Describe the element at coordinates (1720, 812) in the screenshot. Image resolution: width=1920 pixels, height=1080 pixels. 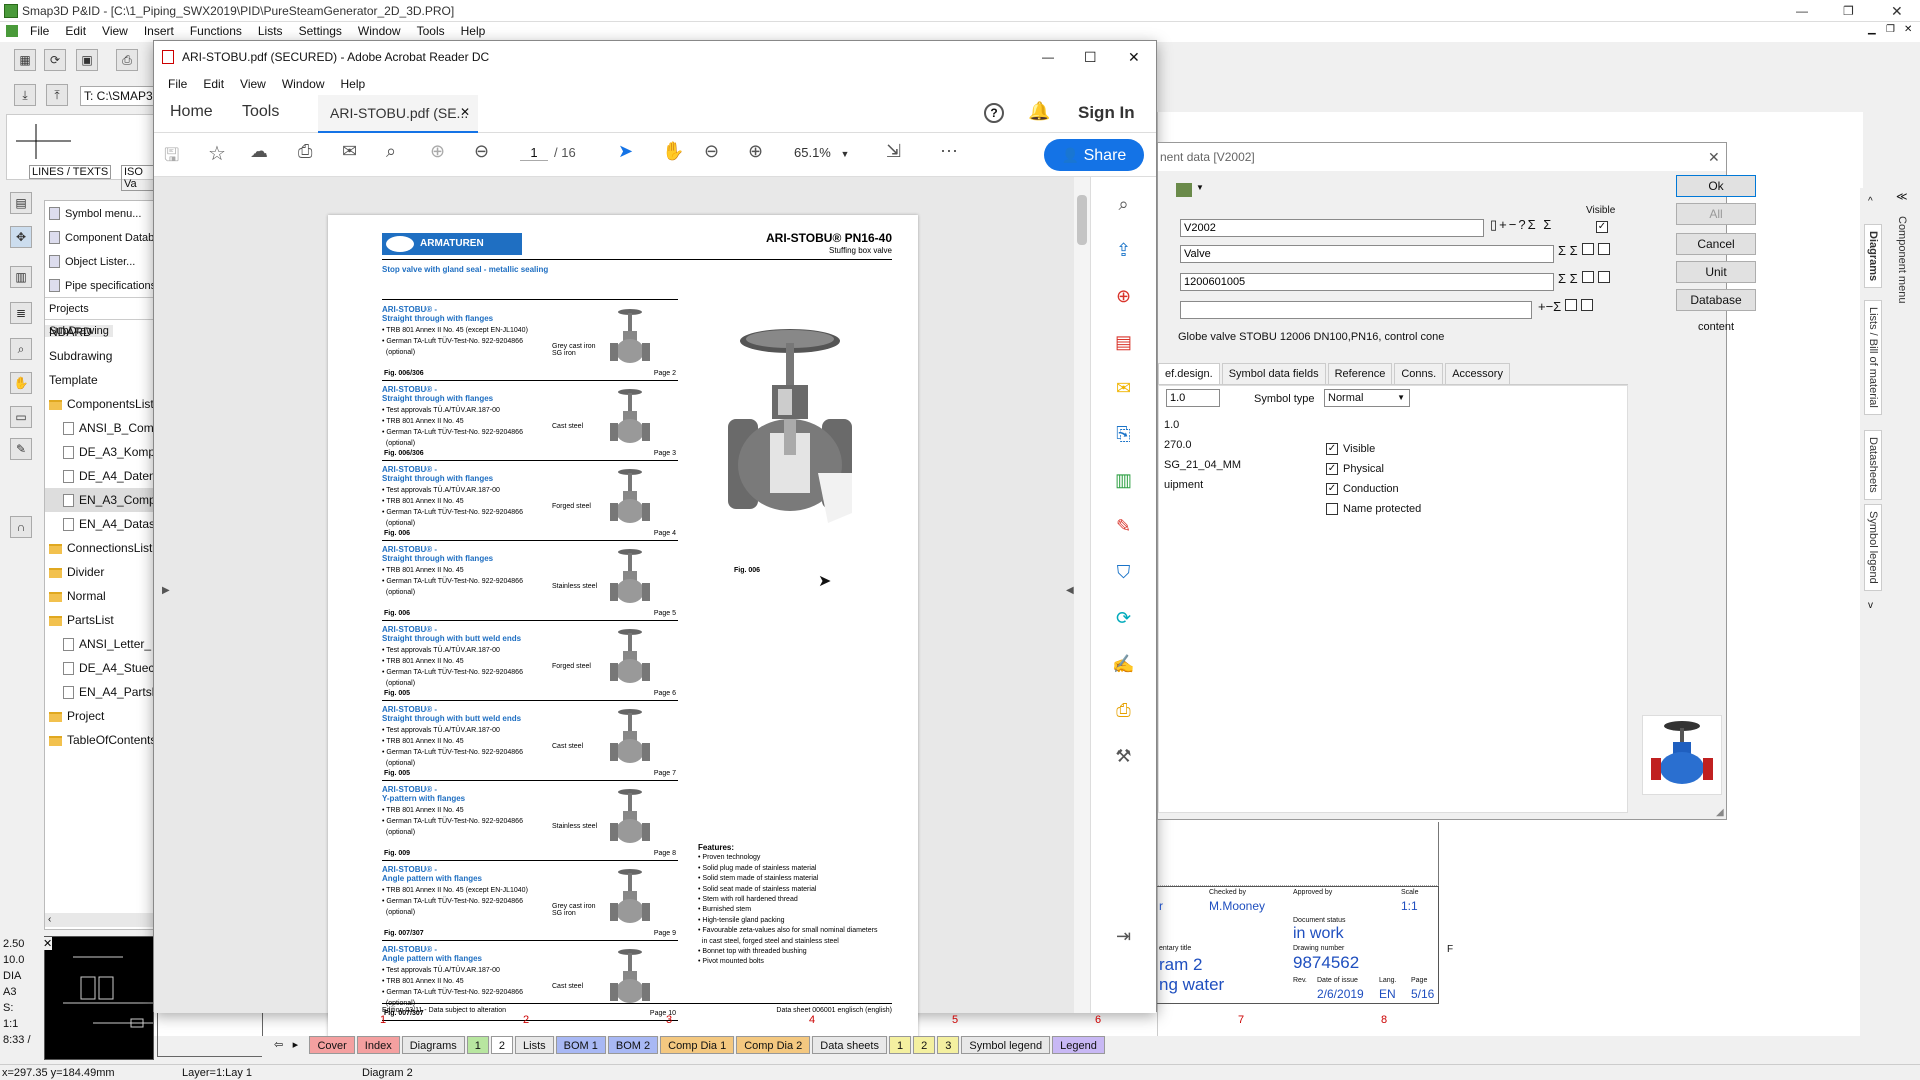
I see `resize-grip-icon: ◢` at that location.